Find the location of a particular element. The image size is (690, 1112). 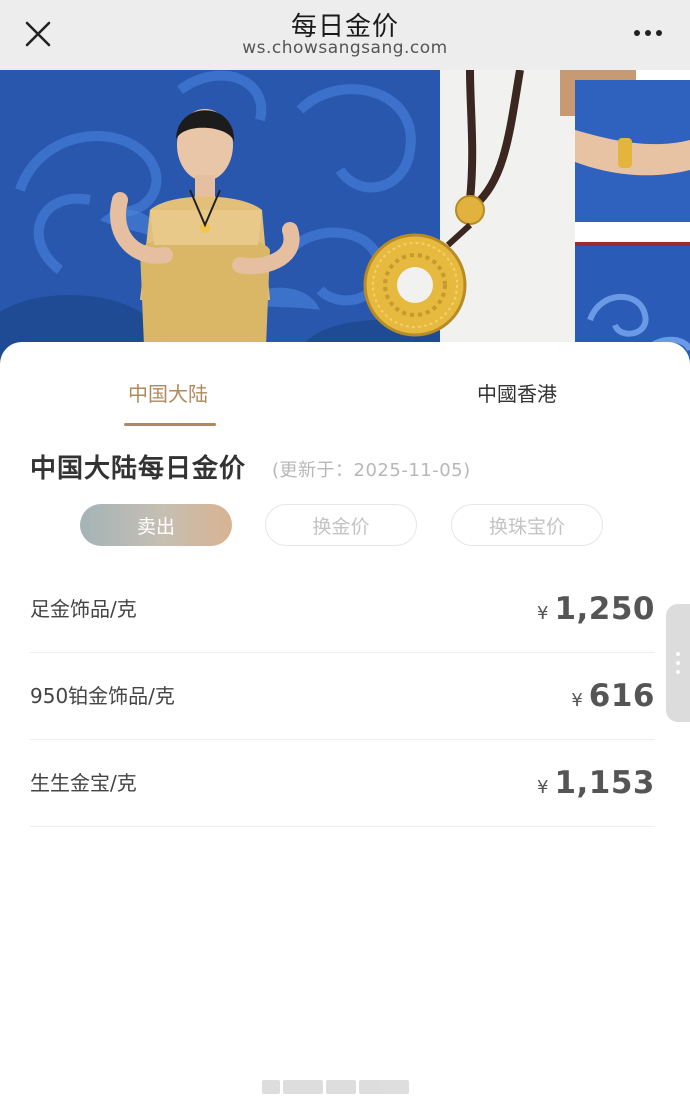

price-number: 1,153 is located at coordinates (604, 783).